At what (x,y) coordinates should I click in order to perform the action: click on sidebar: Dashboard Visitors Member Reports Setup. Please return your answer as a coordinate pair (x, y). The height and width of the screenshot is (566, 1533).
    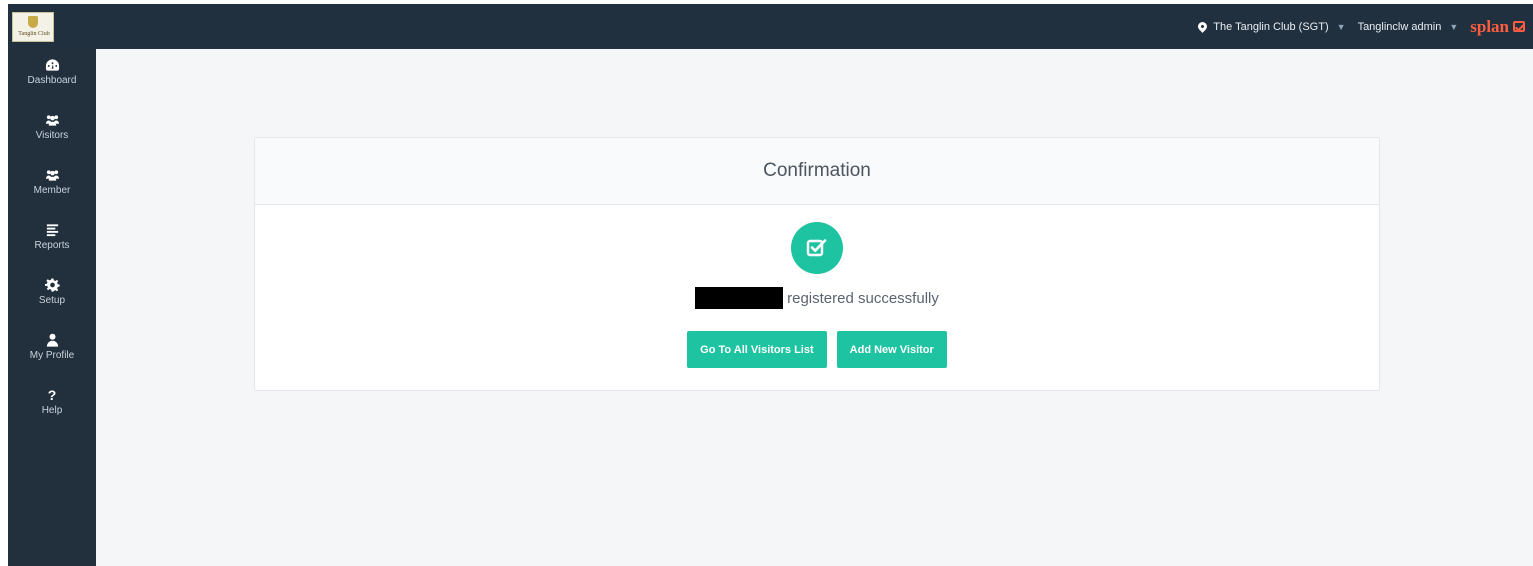
    Looking at the image, I should click on (52, 307).